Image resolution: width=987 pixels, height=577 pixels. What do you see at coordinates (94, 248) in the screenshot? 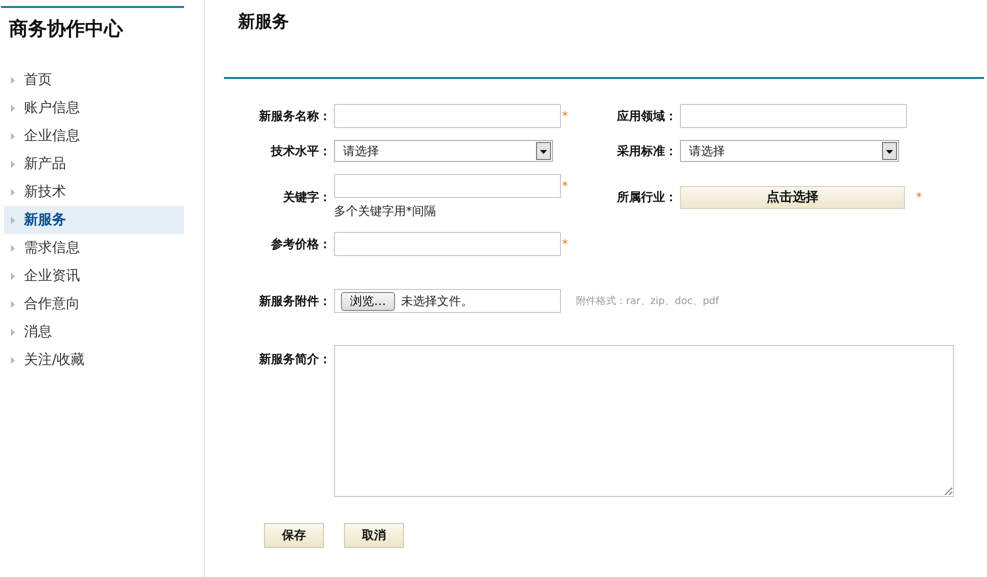
I see `sidebar-item: 需求信息` at bounding box center [94, 248].